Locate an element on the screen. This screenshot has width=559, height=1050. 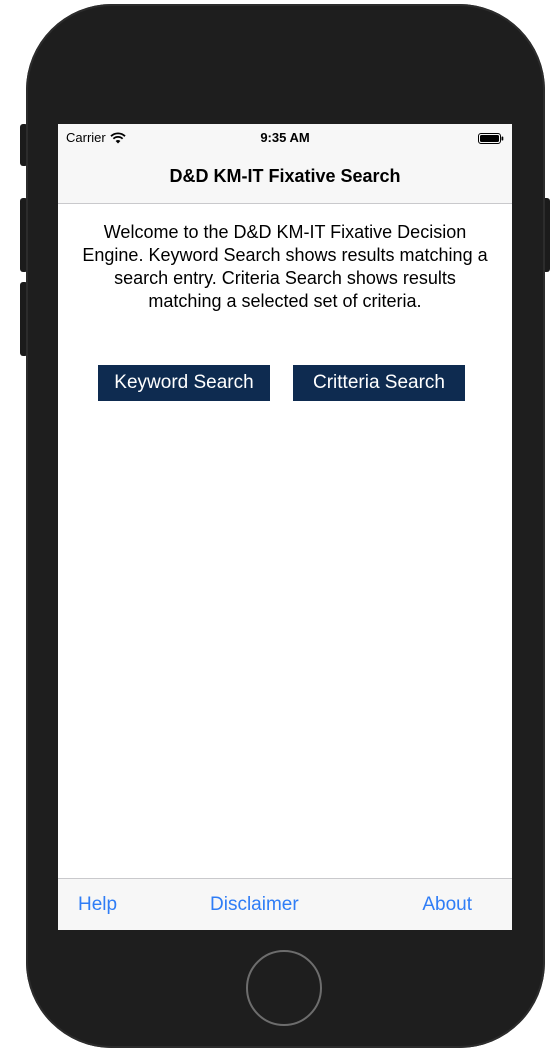
battery-icon is located at coordinates (491, 138).